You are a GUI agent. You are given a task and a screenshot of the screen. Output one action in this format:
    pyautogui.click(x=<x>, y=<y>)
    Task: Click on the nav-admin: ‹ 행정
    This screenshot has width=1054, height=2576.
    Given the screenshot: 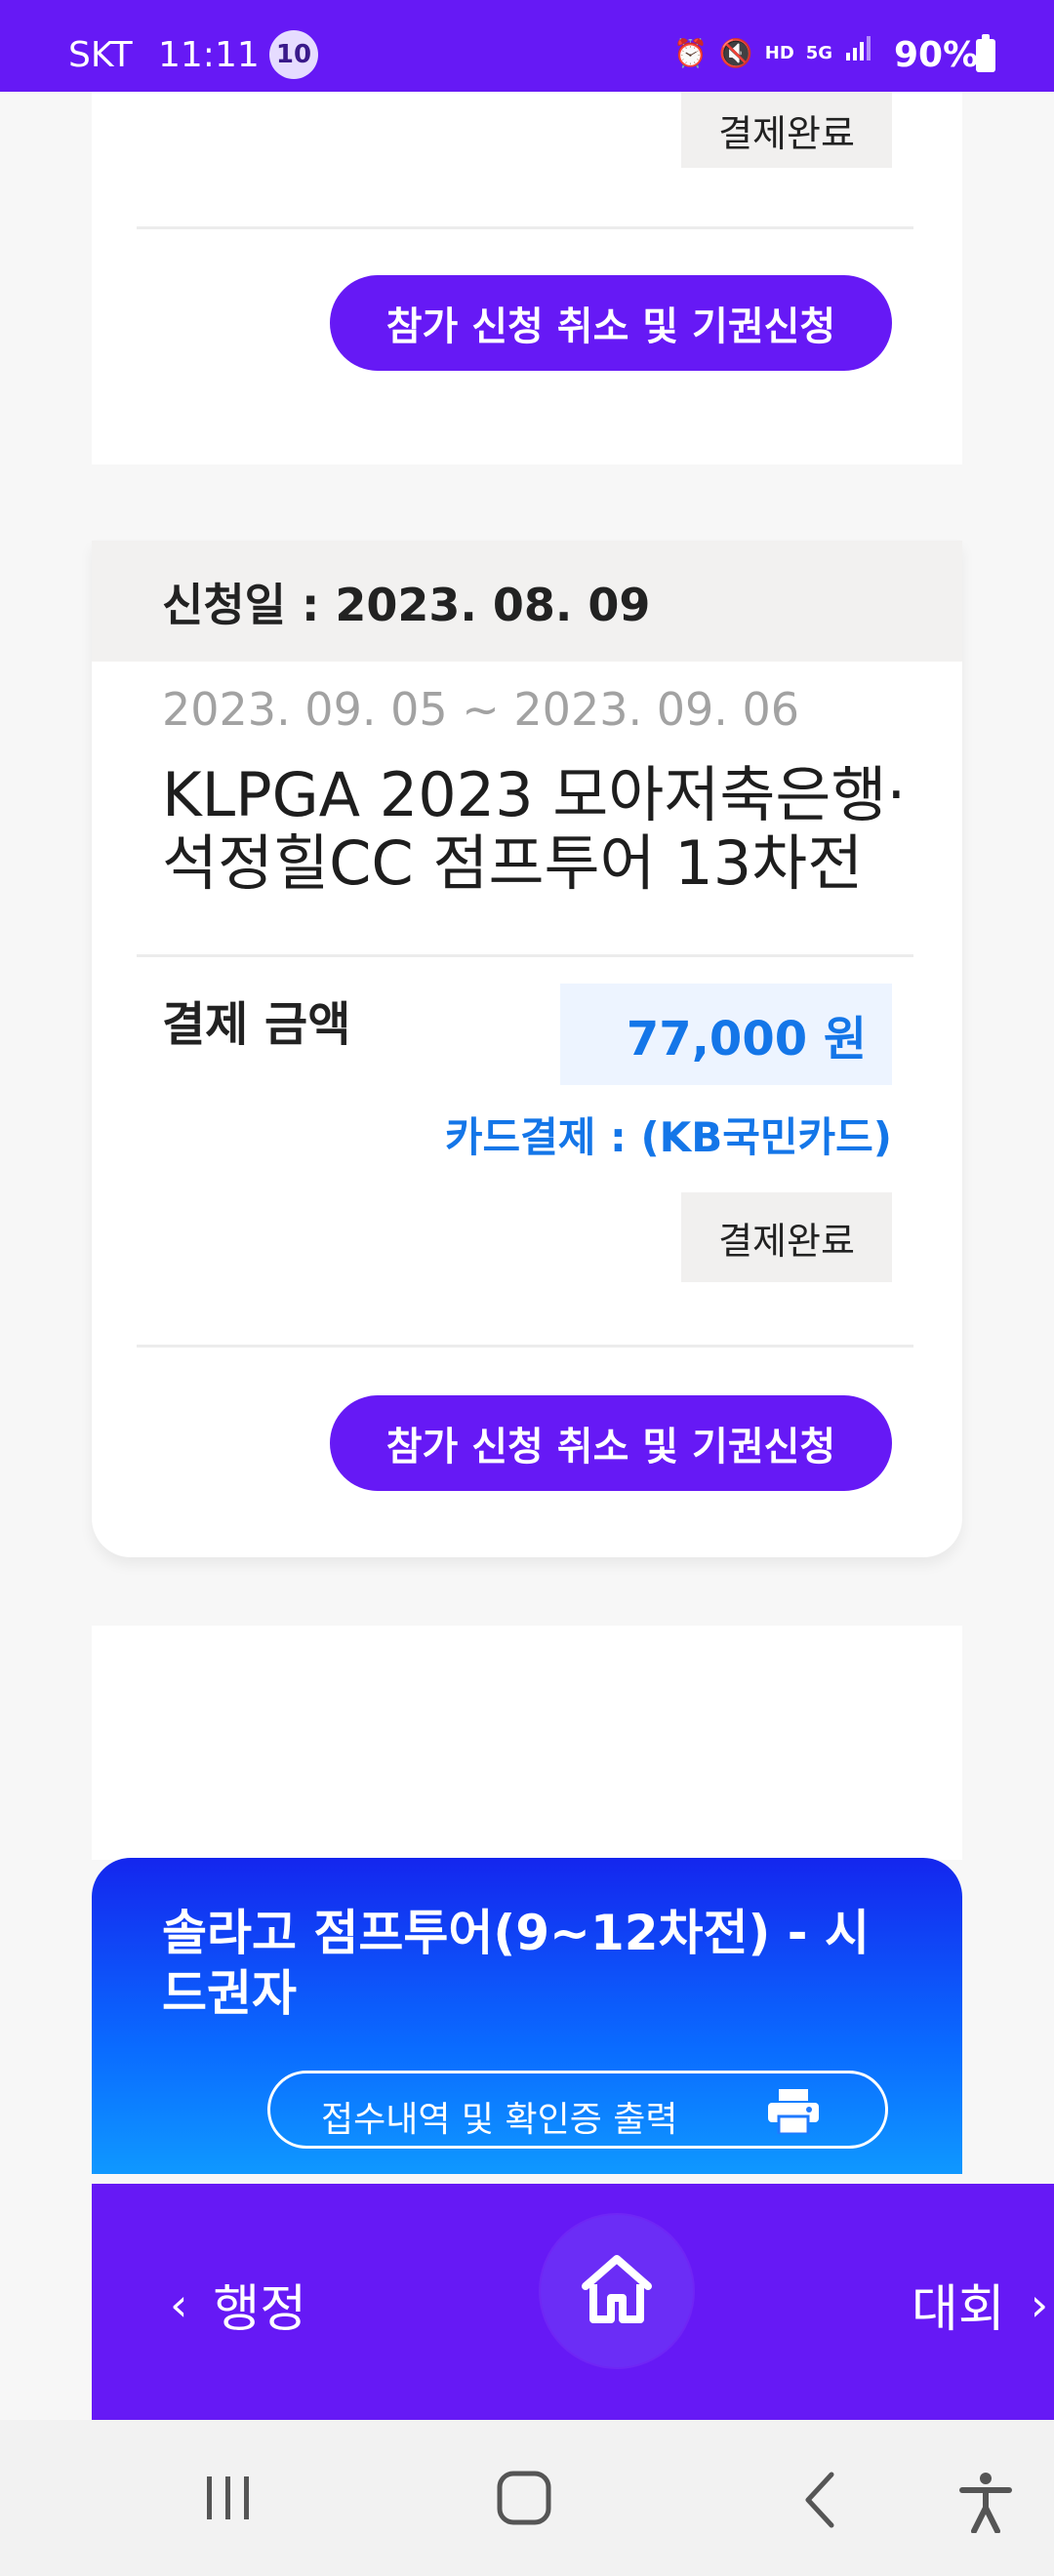 What is the action you would take?
    pyautogui.click(x=238, y=2304)
    